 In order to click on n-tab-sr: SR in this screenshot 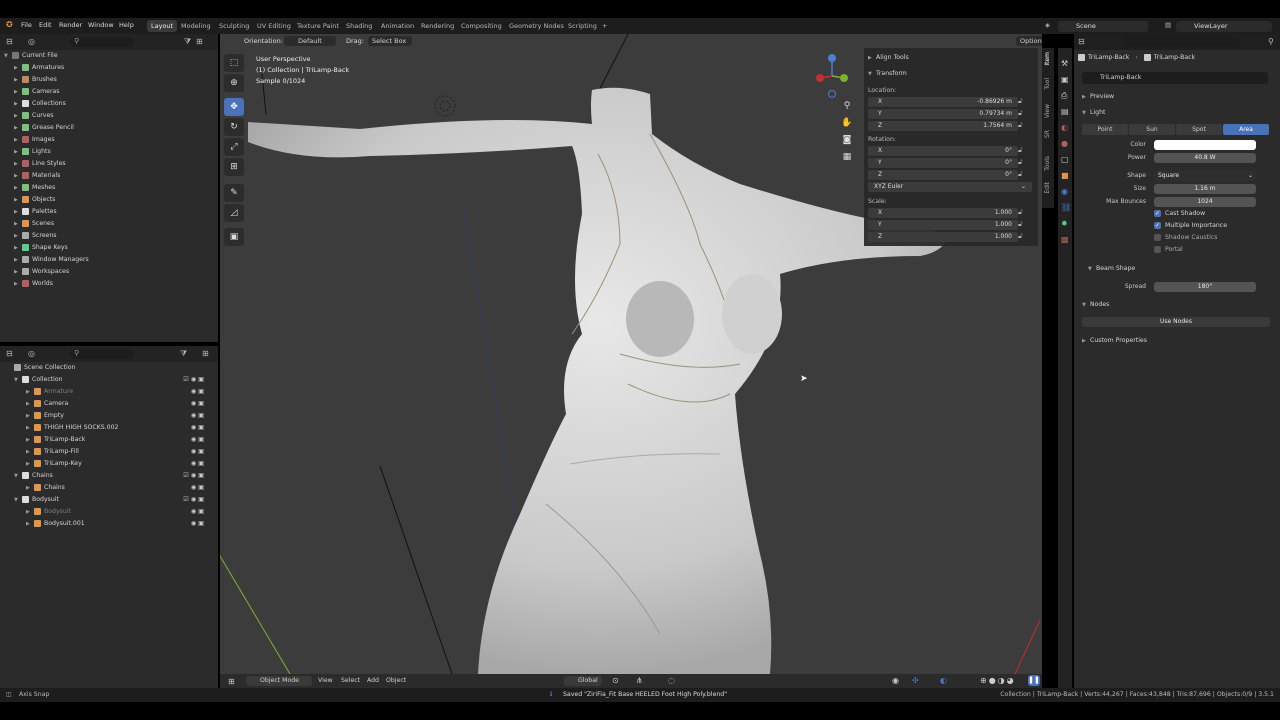, I will do `click(1047, 134)`.